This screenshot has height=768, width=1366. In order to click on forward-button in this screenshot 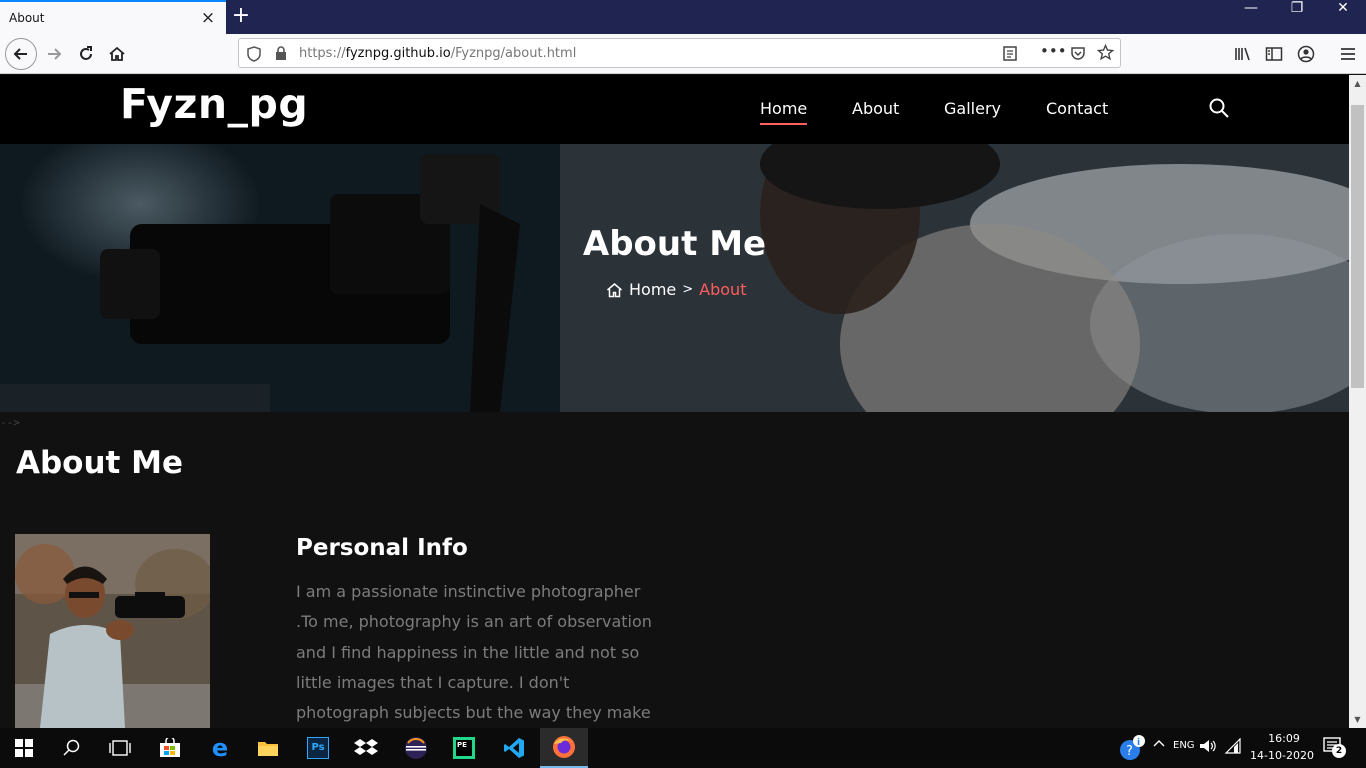, I will do `click(54, 54)`.